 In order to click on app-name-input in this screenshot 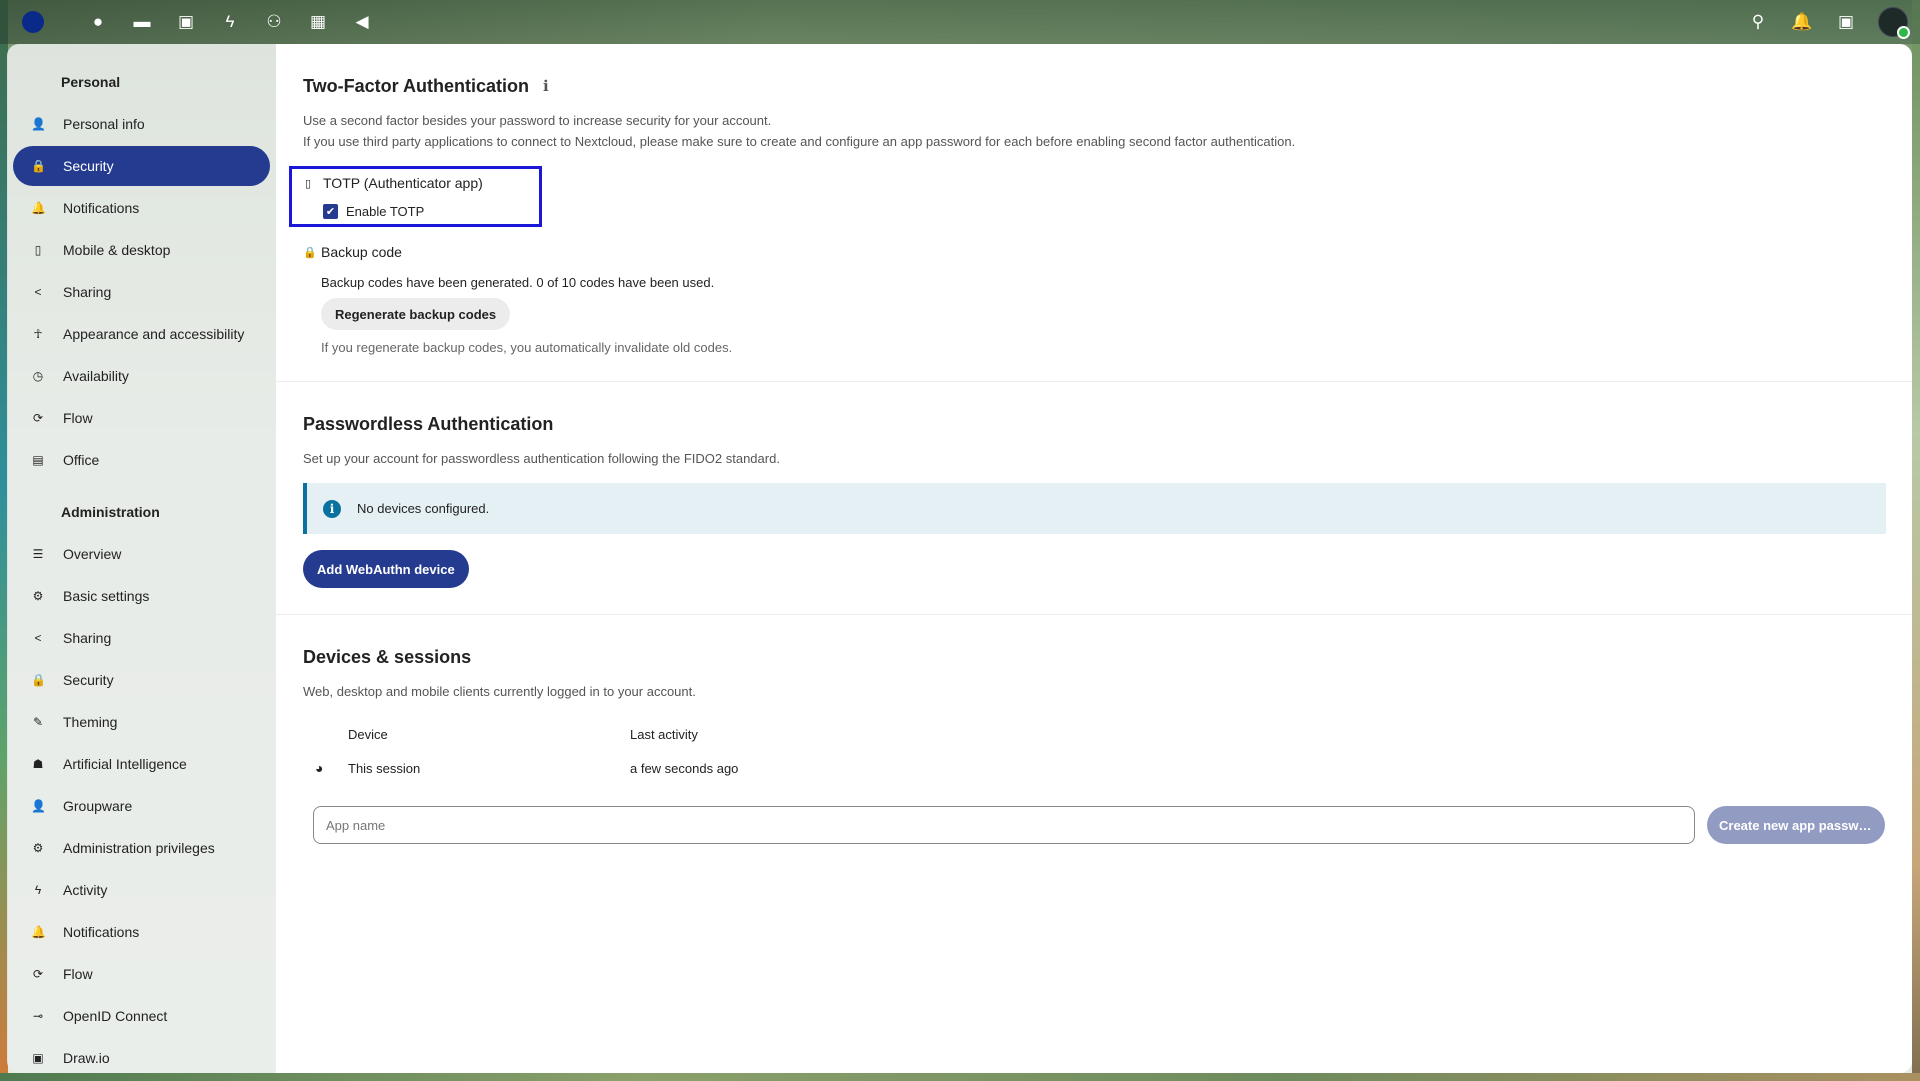, I will do `click(1004, 825)`.